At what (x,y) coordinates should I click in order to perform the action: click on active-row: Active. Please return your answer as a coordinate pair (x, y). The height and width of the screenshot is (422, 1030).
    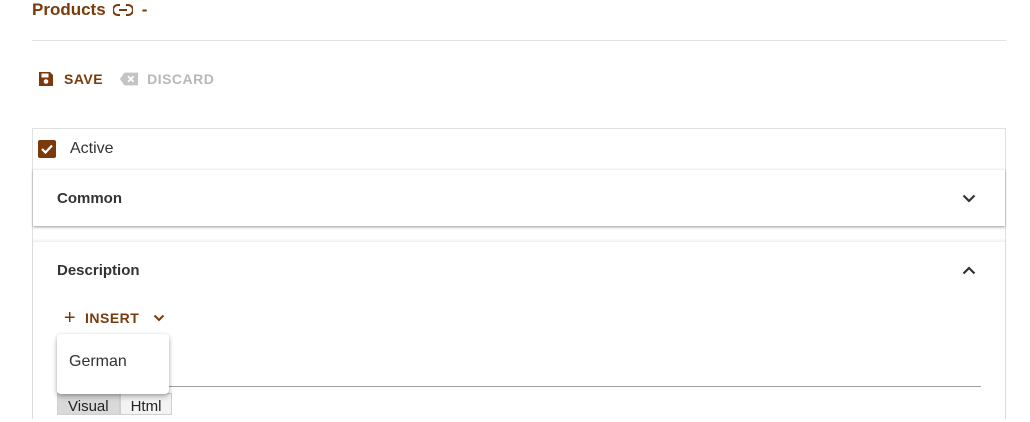
    Looking at the image, I should click on (76, 149).